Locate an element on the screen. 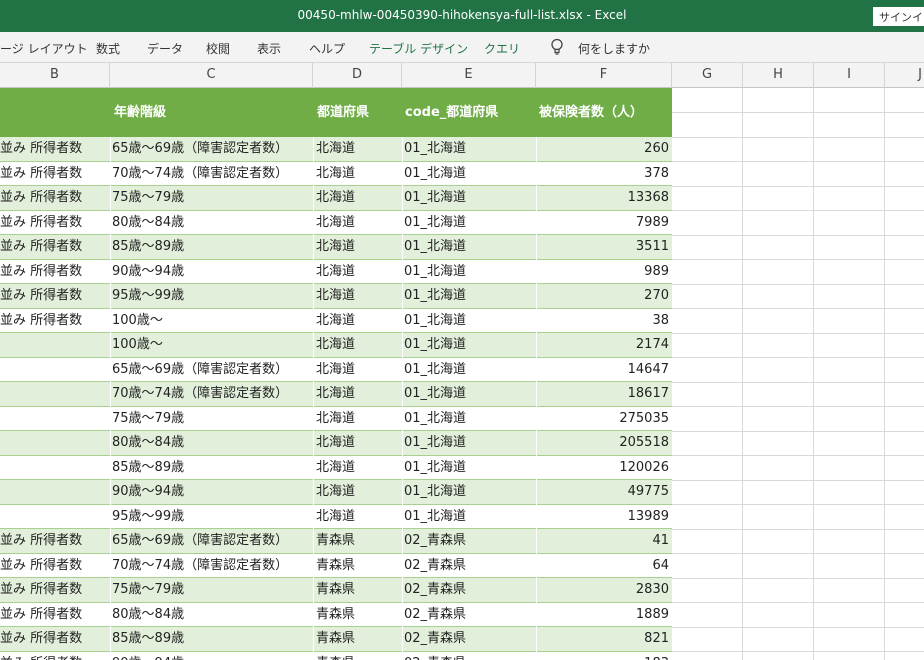  tab-query: クエリ is located at coordinates (502, 48).